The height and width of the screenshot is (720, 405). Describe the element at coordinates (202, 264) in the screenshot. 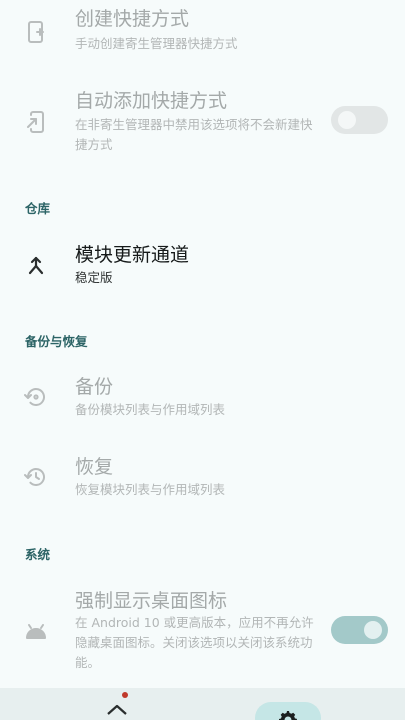

I see `update-channel-item: 模块更新通道 稳定版` at that location.